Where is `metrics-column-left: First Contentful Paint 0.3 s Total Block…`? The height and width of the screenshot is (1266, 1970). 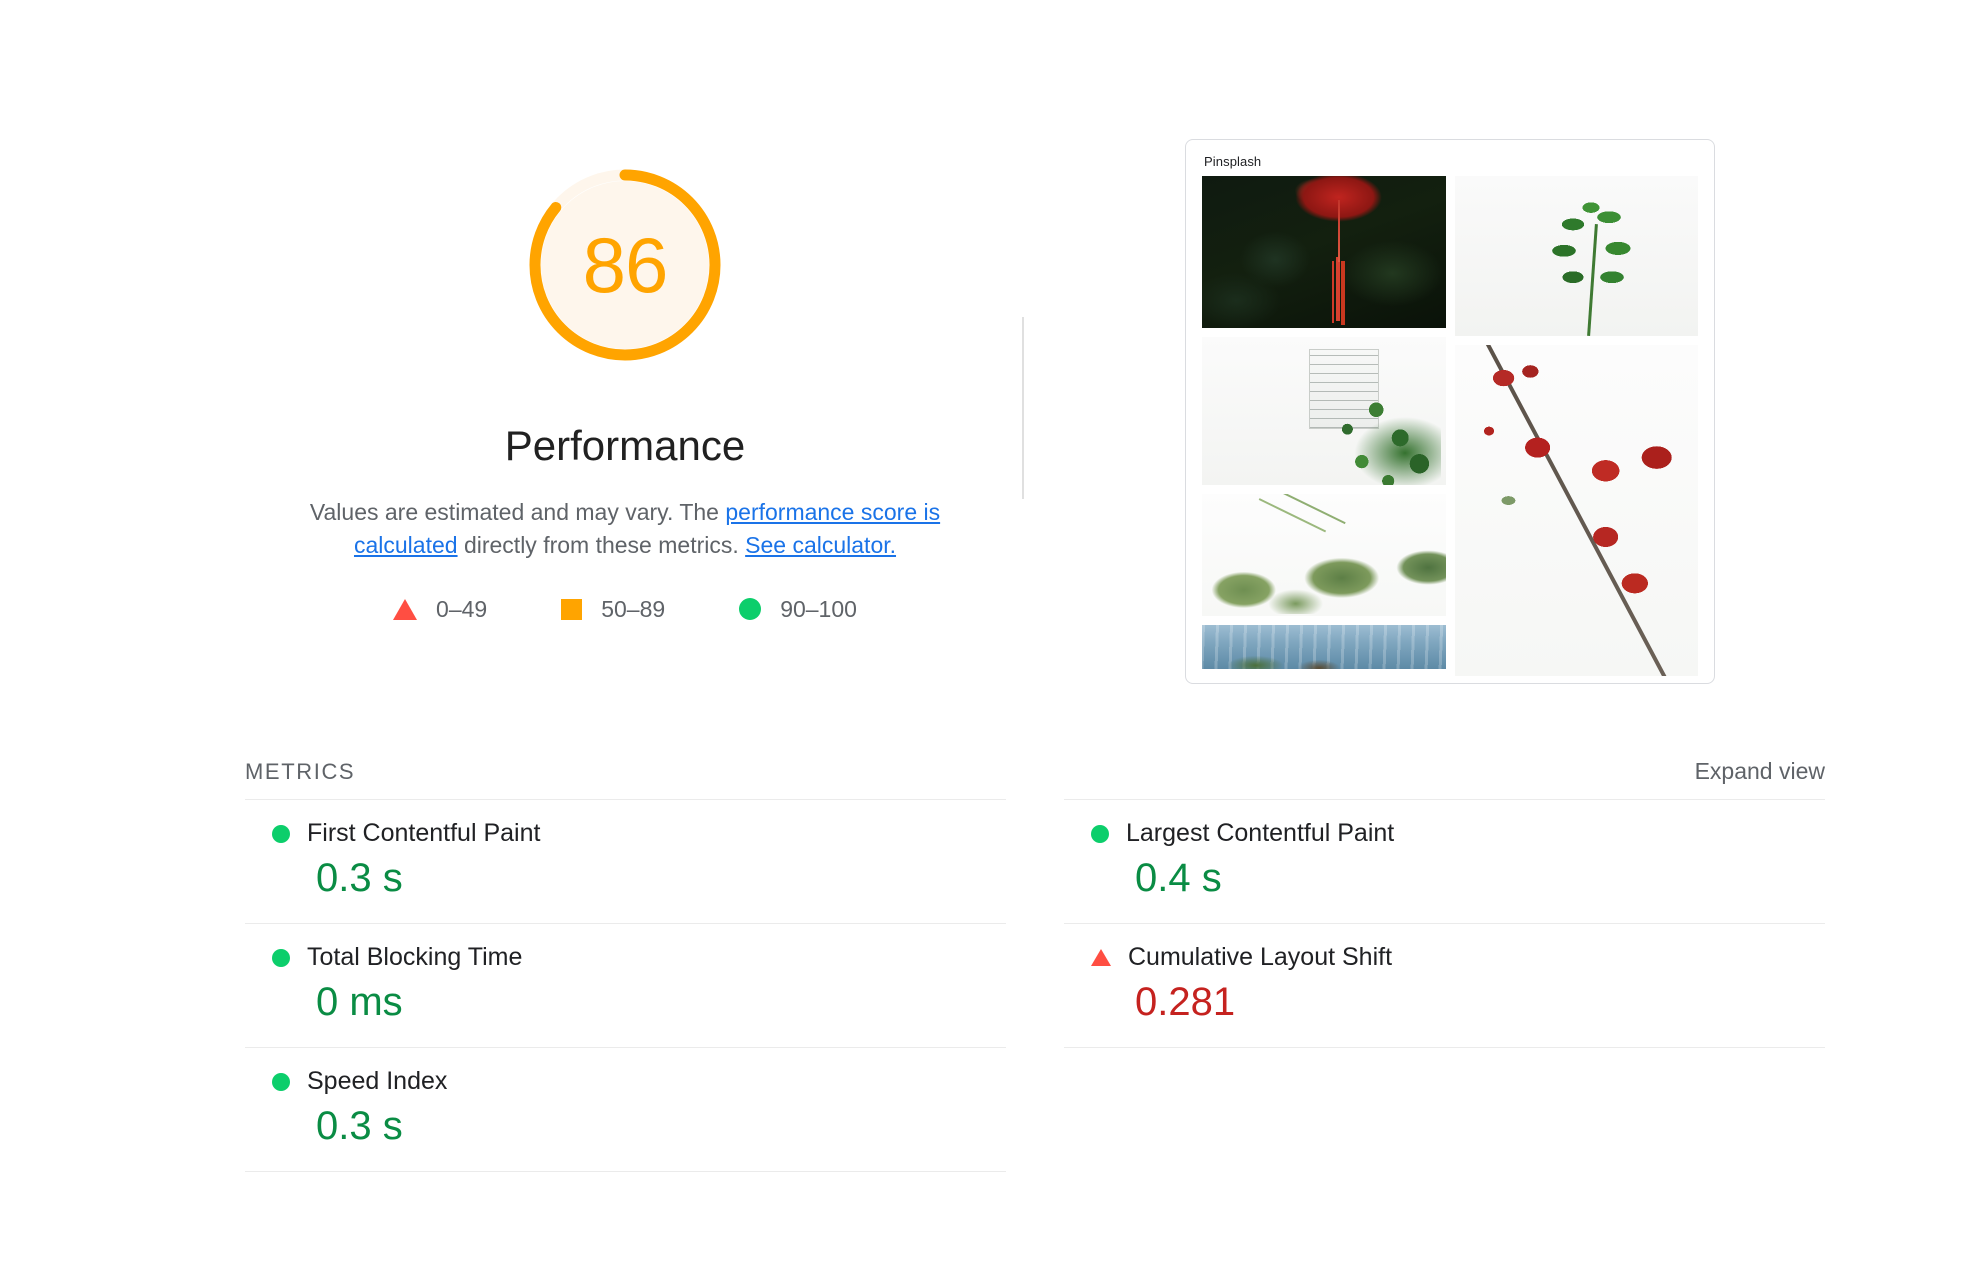
metrics-column-left: First Contentful Paint 0.3 s Total Block… is located at coordinates (625, 985).